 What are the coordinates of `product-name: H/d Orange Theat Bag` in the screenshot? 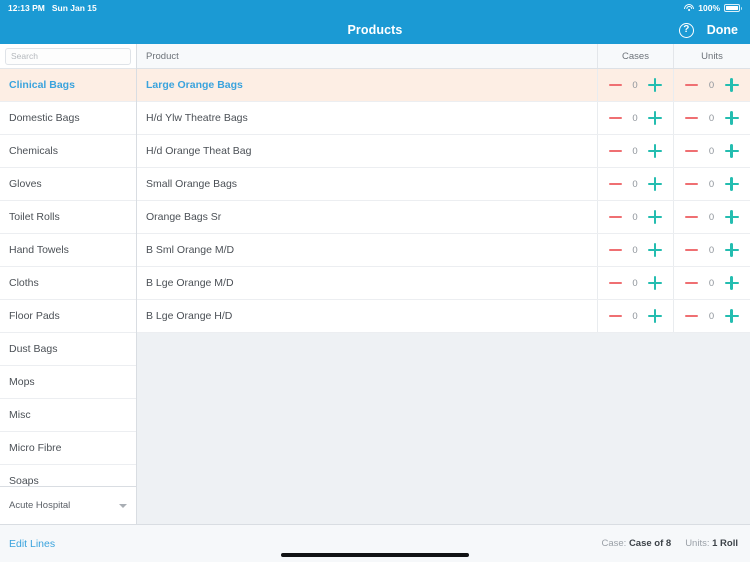 It's located at (199, 151).